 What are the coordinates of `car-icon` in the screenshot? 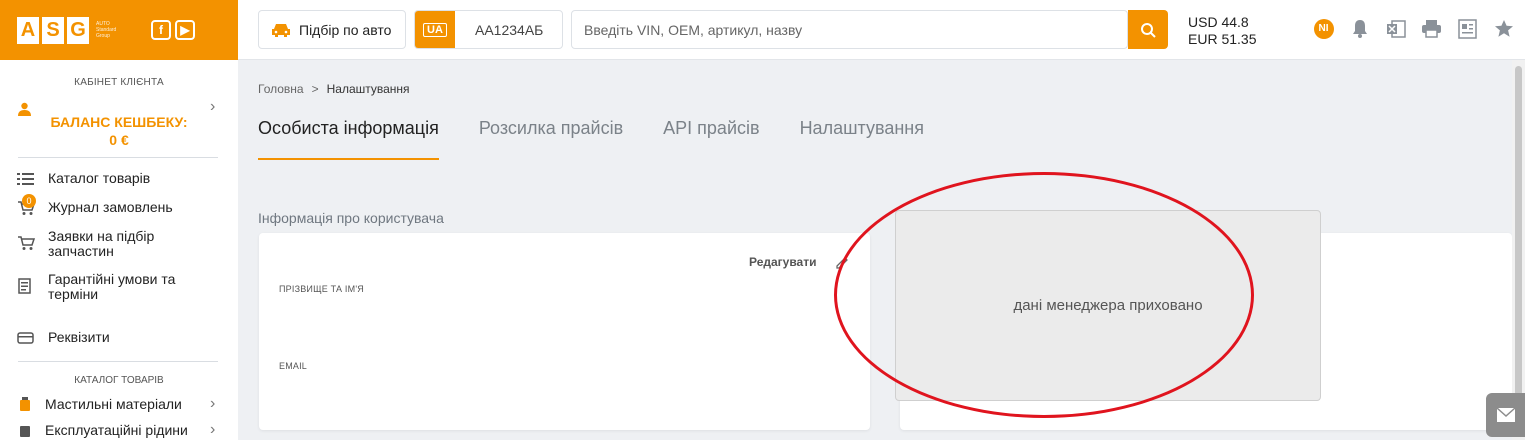 It's located at (281, 30).